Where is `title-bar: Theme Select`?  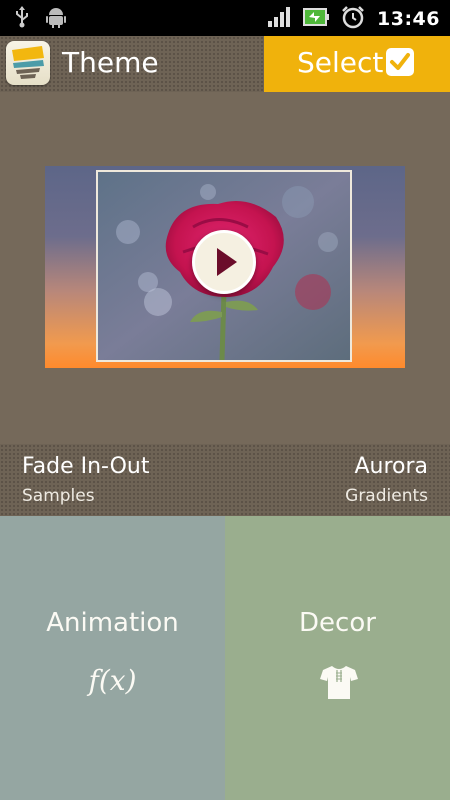 title-bar: Theme Select is located at coordinates (225, 64).